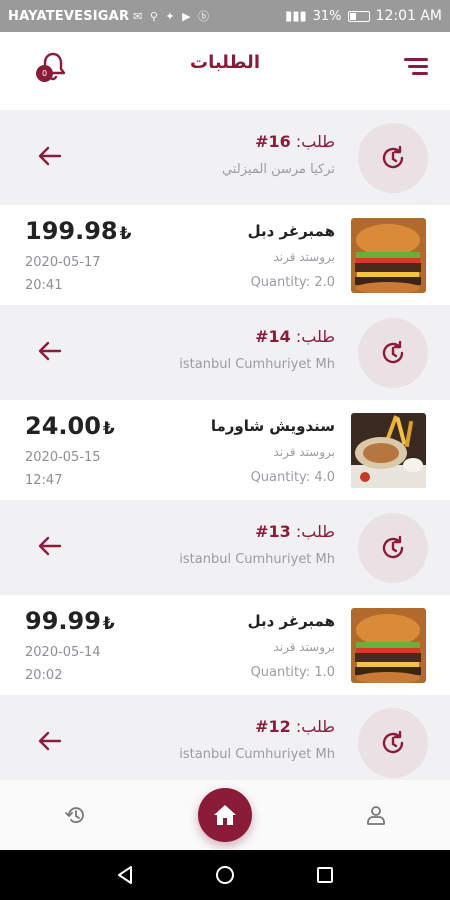 This screenshot has height=900, width=450. I want to click on price-value: 99.99, so click(63, 621).